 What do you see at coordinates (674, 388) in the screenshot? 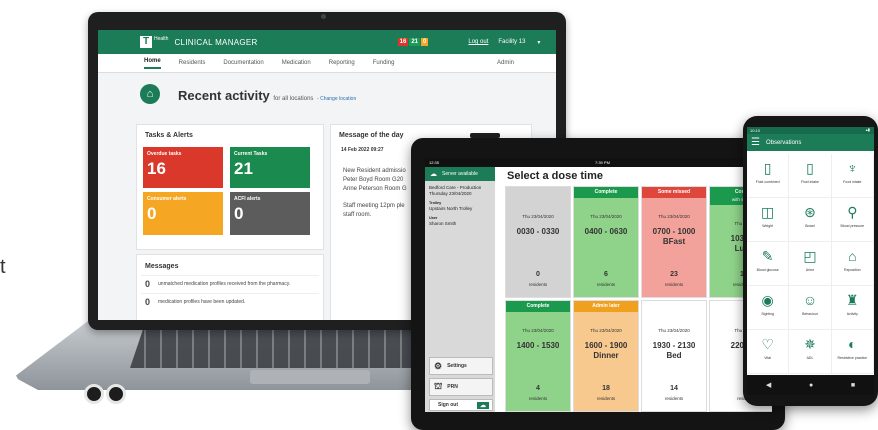
I see `resident-count: 14` at bounding box center [674, 388].